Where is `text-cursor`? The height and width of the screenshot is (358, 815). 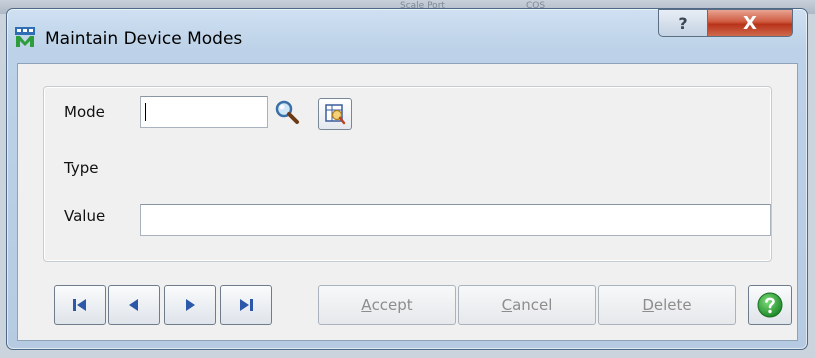 text-cursor is located at coordinates (145, 112).